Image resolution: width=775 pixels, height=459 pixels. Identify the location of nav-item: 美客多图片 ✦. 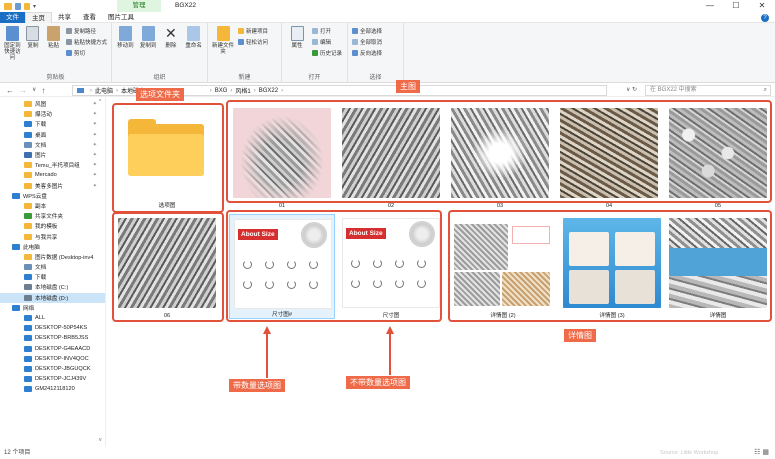
(52, 186).